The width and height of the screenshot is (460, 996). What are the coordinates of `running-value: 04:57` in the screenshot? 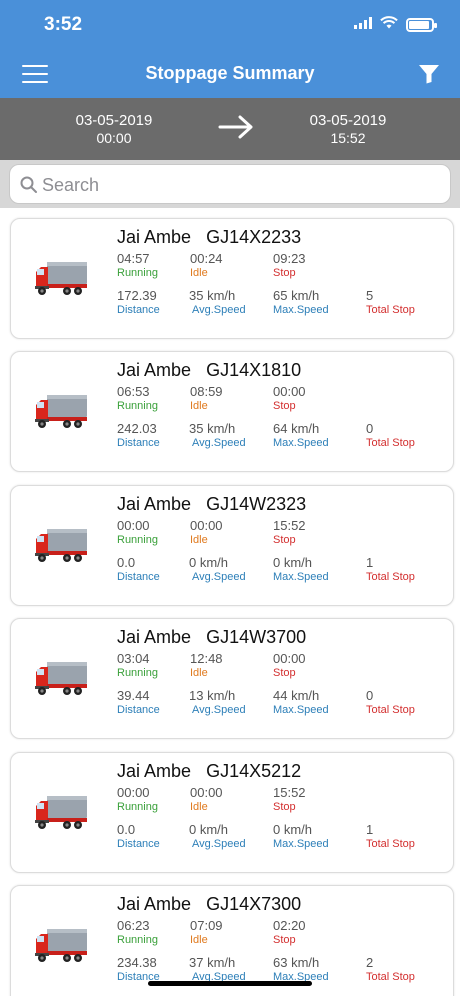 It's located at (133, 258).